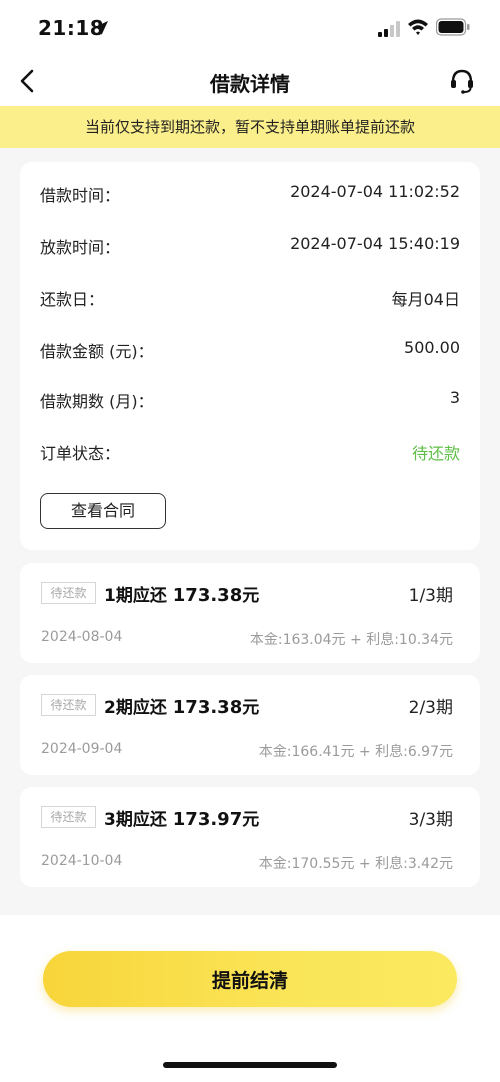 The height and width of the screenshot is (1082, 500). What do you see at coordinates (80, 247) in the screenshot?
I see `detail-label: 放款时间：` at bounding box center [80, 247].